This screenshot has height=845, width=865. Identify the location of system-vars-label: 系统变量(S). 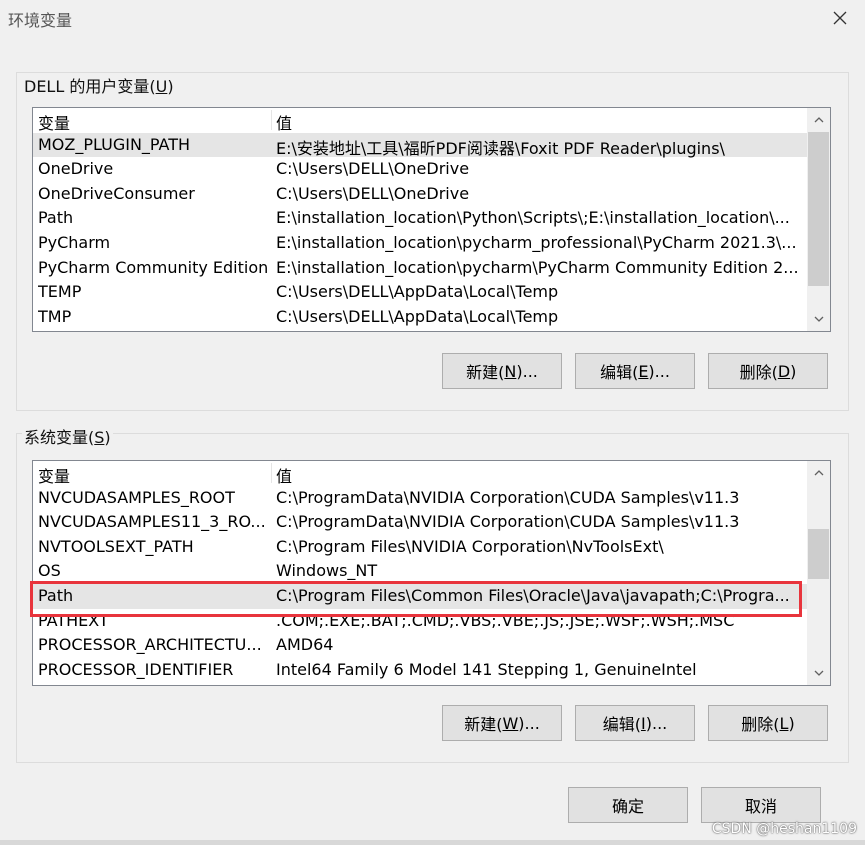
(67, 436).